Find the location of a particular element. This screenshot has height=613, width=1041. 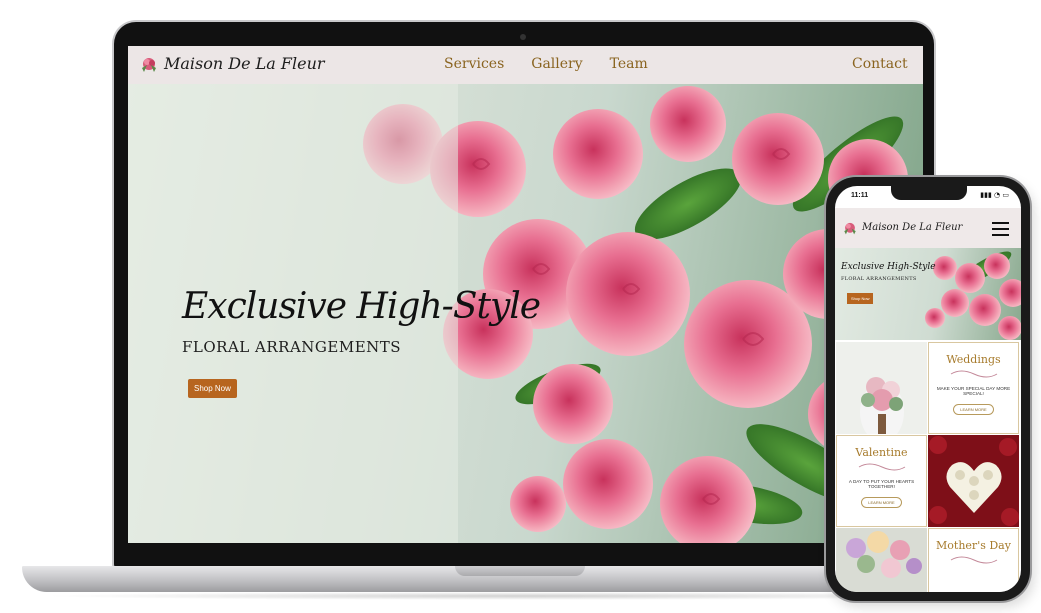

mobile-hero-subheadline: FLORAL ARRANGEMENTS is located at coordinates (879, 279).